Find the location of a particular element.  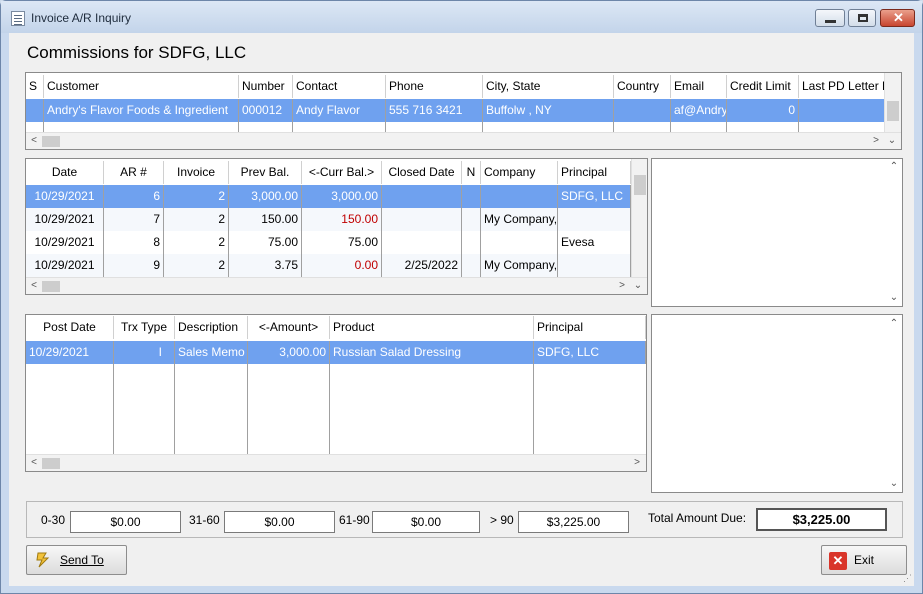

customer-vscrollbar is located at coordinates (892, 102).